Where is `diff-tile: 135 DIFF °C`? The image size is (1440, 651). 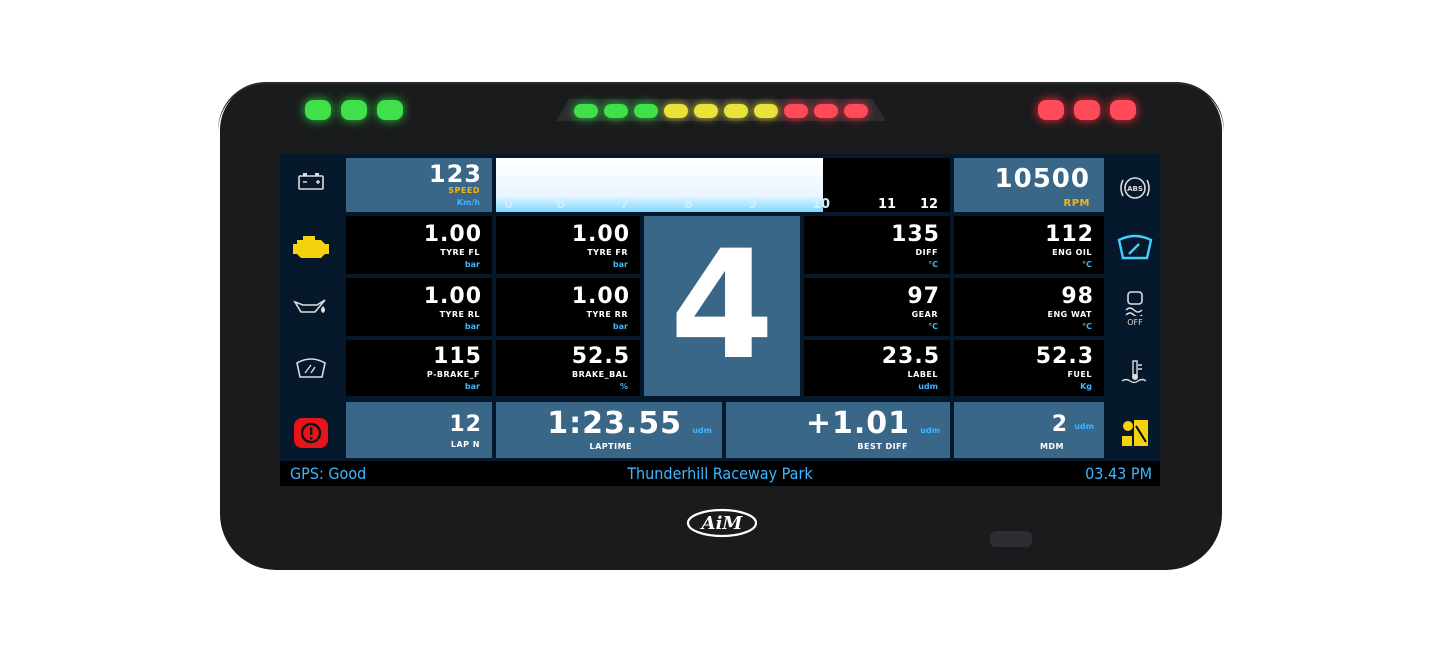 diff-tile: 135 DIFF °C is located at coordinates (877, 245).